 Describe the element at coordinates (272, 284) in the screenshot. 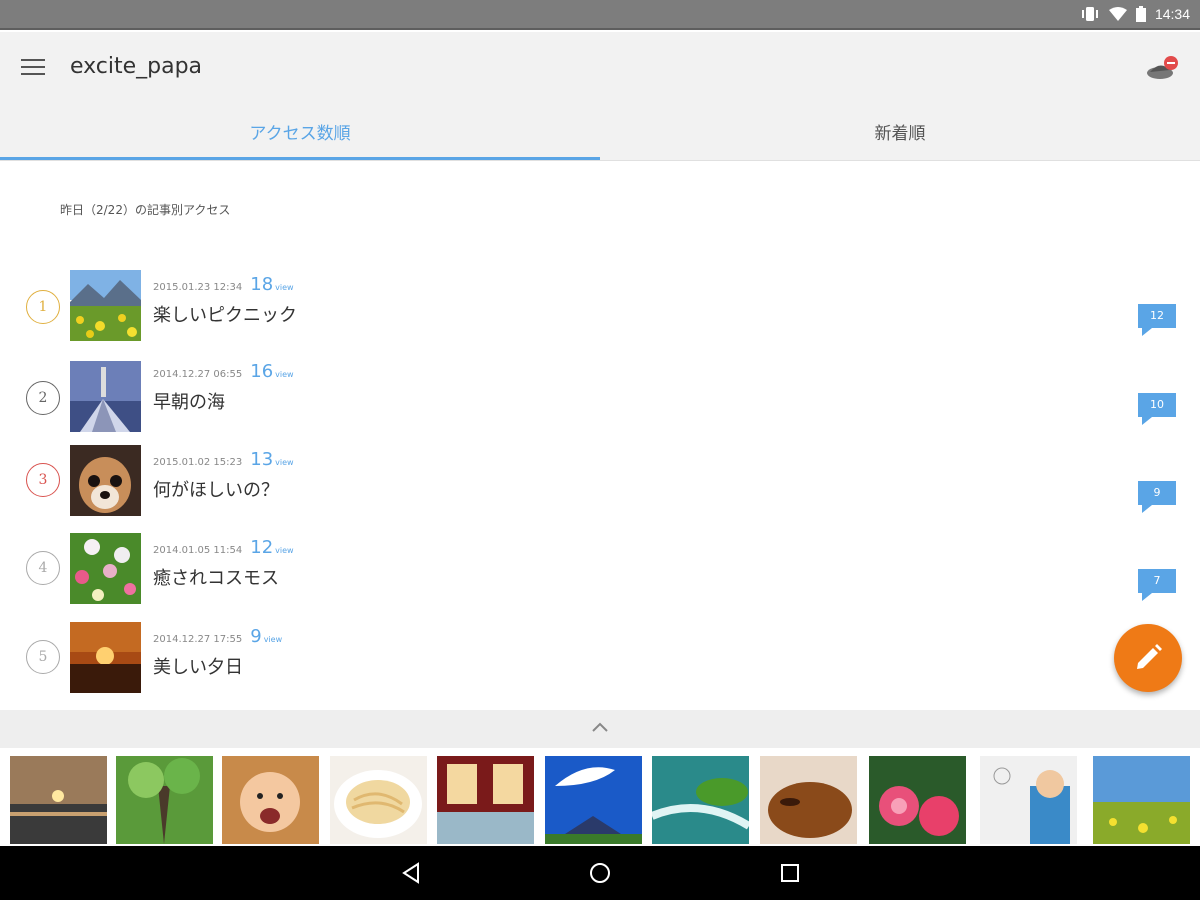

I see `view-count: 18 view` at that location.